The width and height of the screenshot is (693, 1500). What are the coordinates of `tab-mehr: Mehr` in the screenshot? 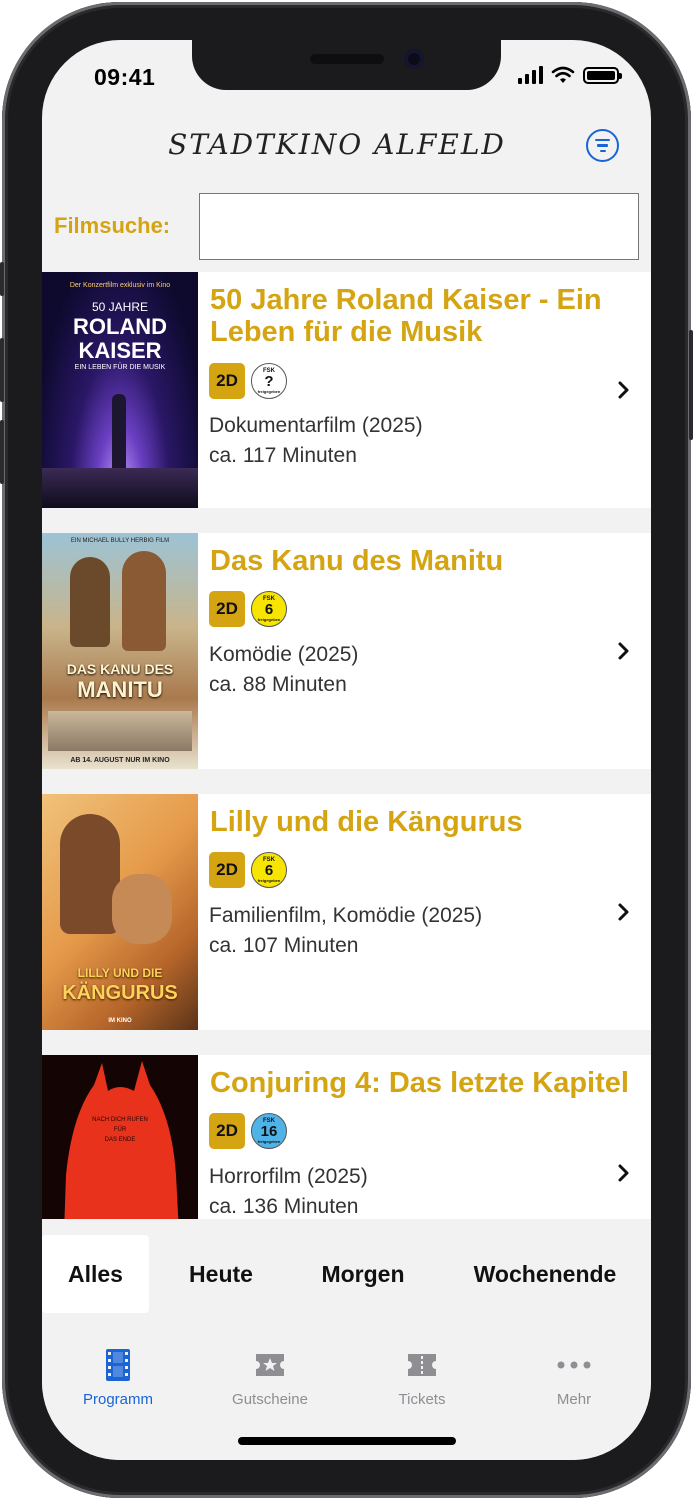 It's located at (574, 1378).